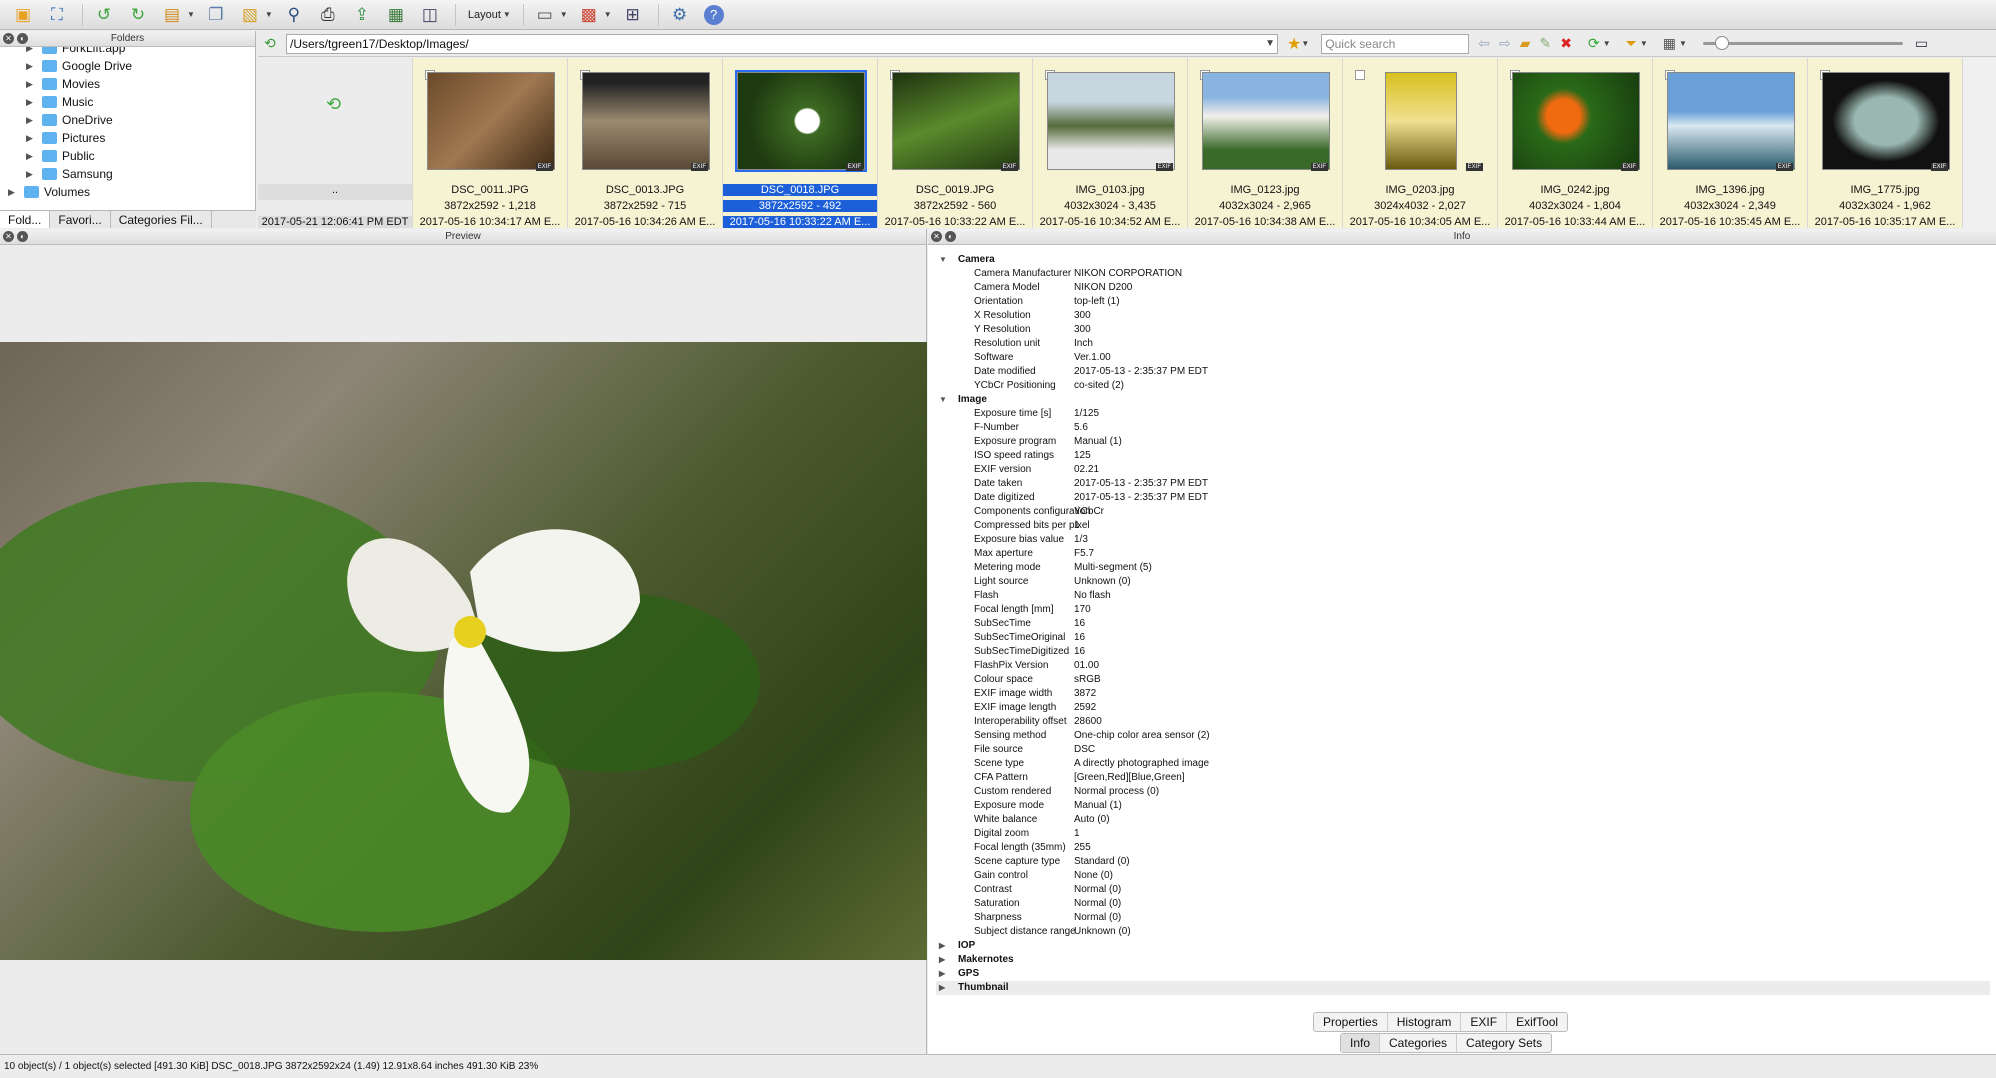 The width and height of the screenshot is (1996, 1078). Describe the element at coordinates (1463, 456) in the screenshot. I see `metadata-row: ISO speed ratings 125` at that location.